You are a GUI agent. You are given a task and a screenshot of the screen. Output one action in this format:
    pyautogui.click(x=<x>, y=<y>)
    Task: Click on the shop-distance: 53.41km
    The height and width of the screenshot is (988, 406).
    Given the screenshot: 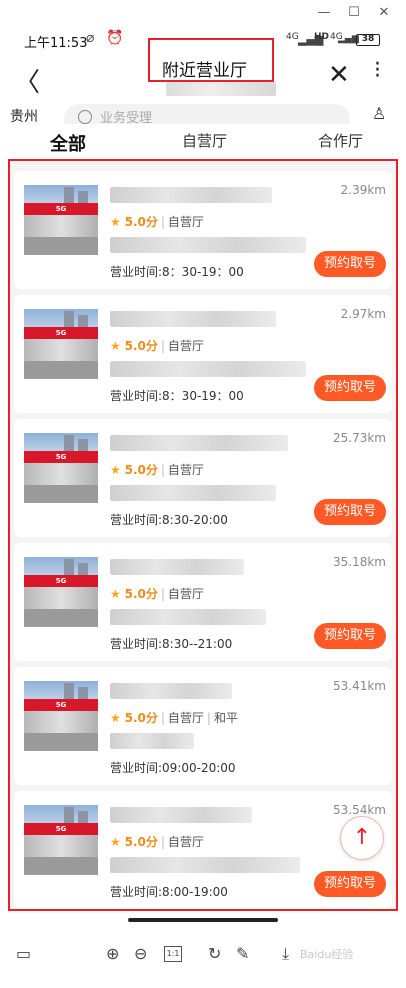 What is the action you would take?
    pyautogui.click(x=359, y=686)
    